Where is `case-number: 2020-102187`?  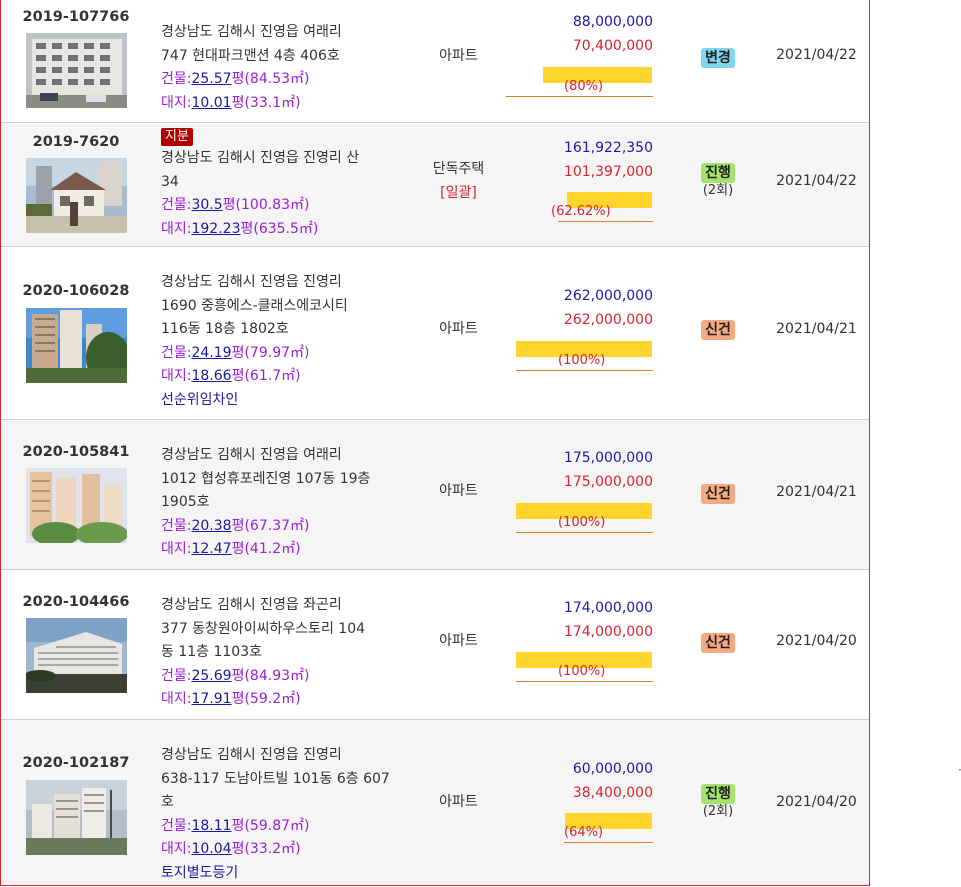
case-number: 2020-102187 is located at coordinates (76, 763).